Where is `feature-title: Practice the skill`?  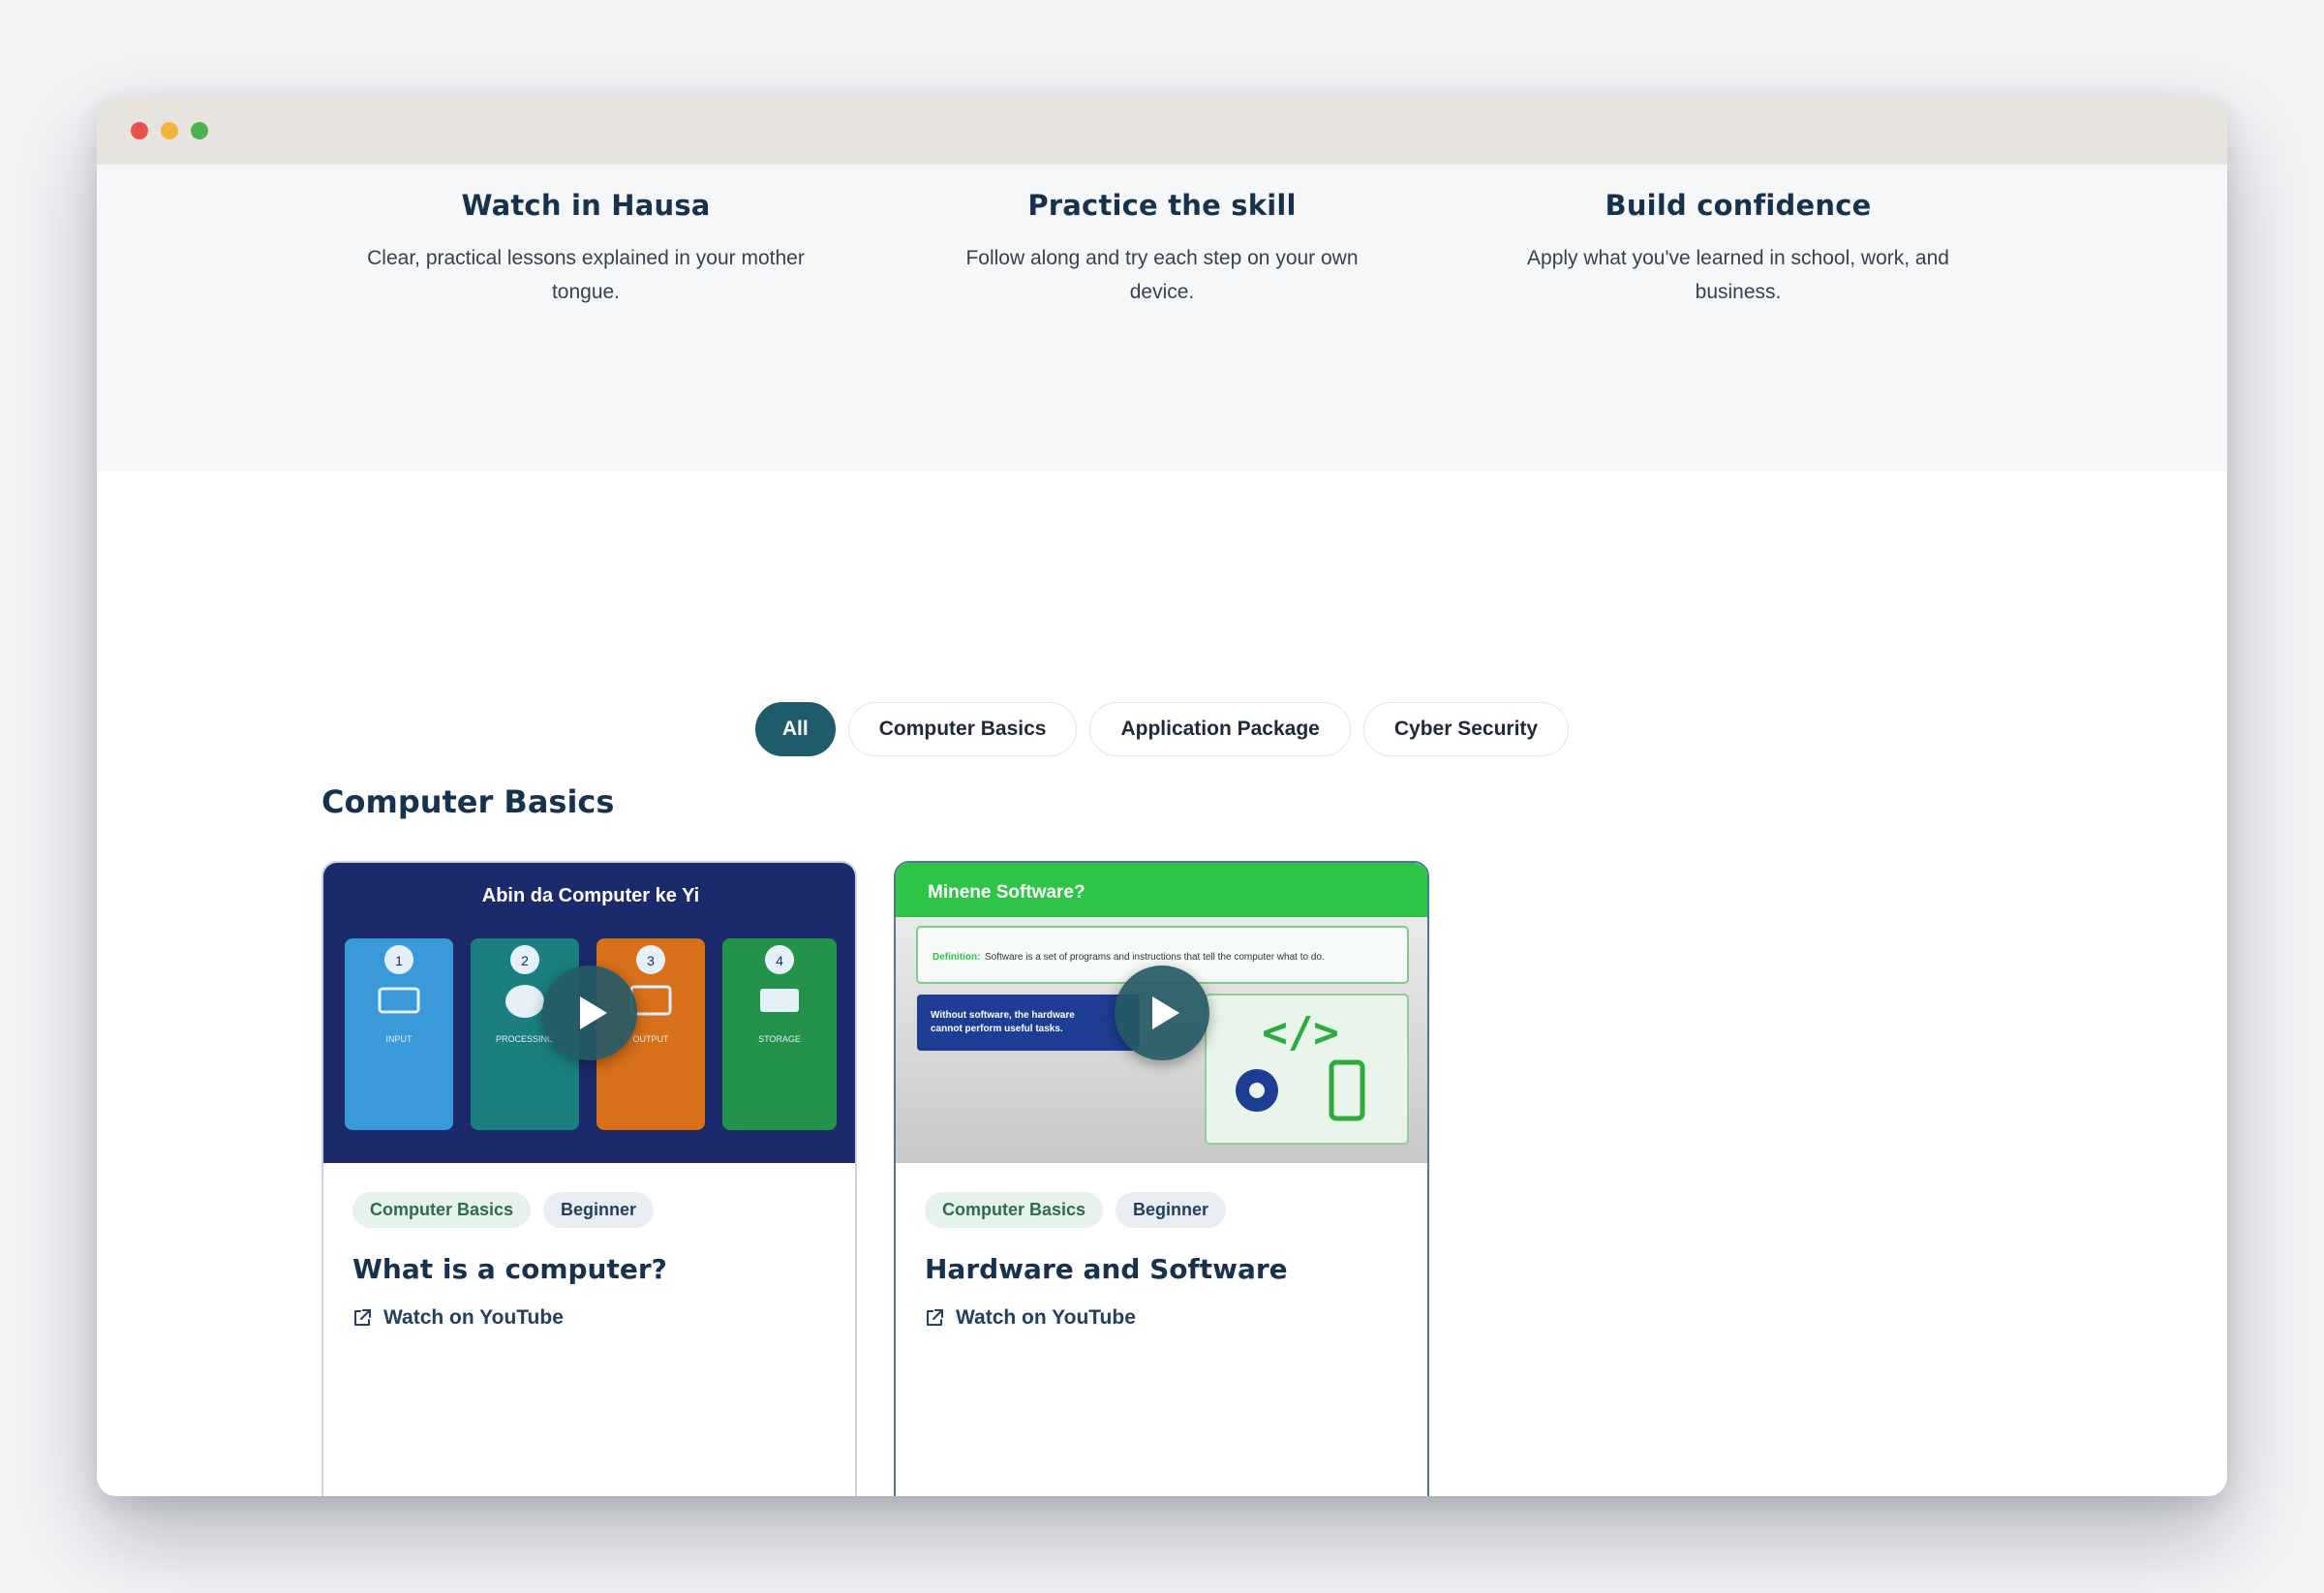
feature-title: Practice the skill is located at coordinates (1162, 205).